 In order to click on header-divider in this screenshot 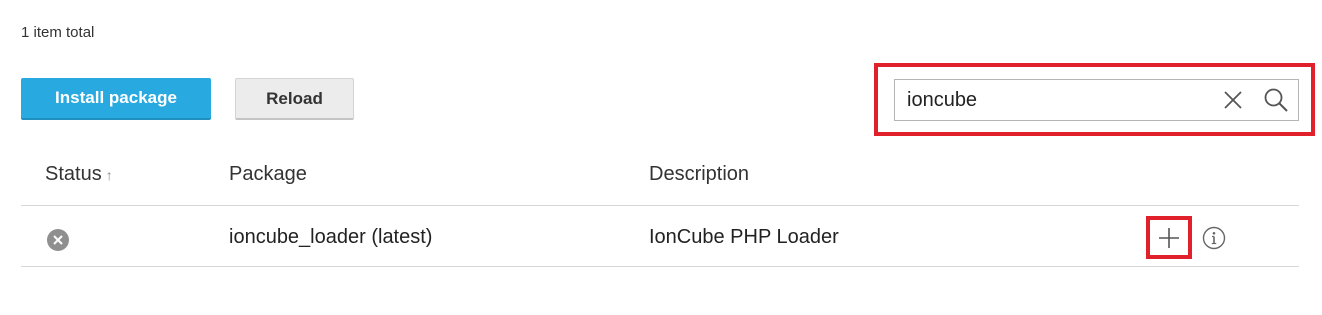, I will do `click(660, 205)`.